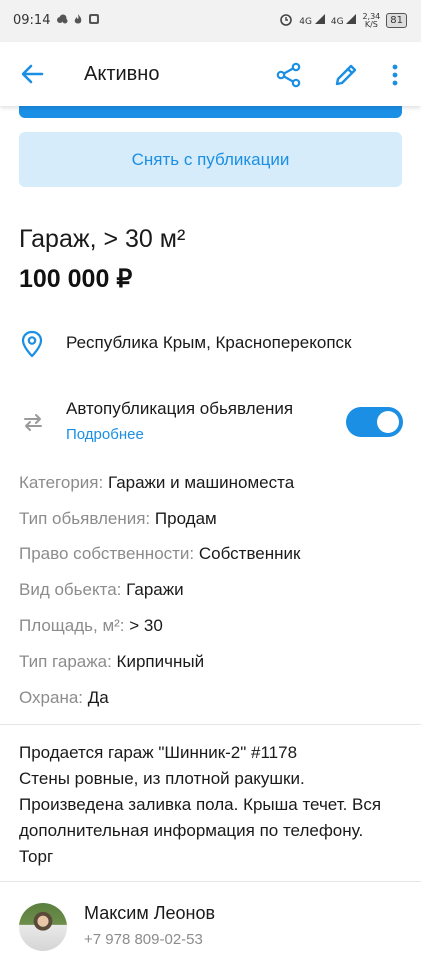 The image size is (421, 960). What do you see at coordinates (107, 553) in the screenshot?
I see `attribute-key: Право собственности:` at bounding box center [107, 553].